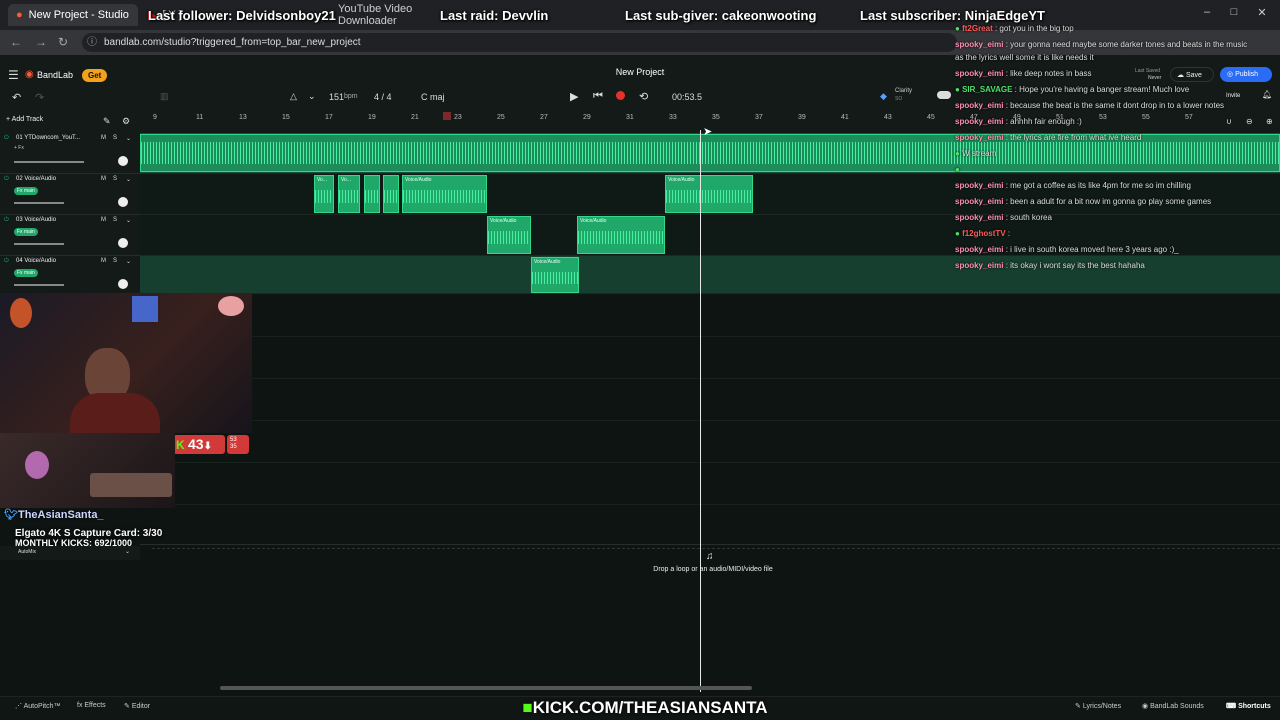  I want to click on pencil-icon: ✎, so click(107, 121).